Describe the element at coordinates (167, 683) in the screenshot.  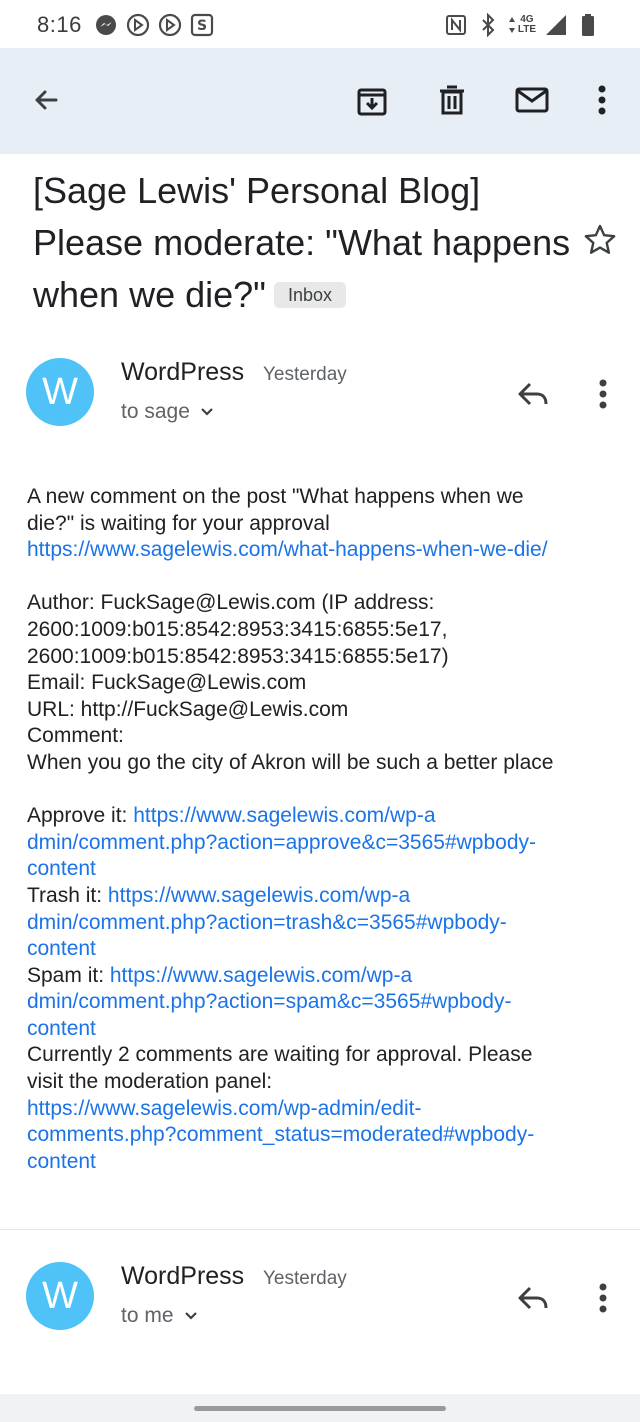
I see `body-text: Email: FuckSage@Lewis.com` at that location.